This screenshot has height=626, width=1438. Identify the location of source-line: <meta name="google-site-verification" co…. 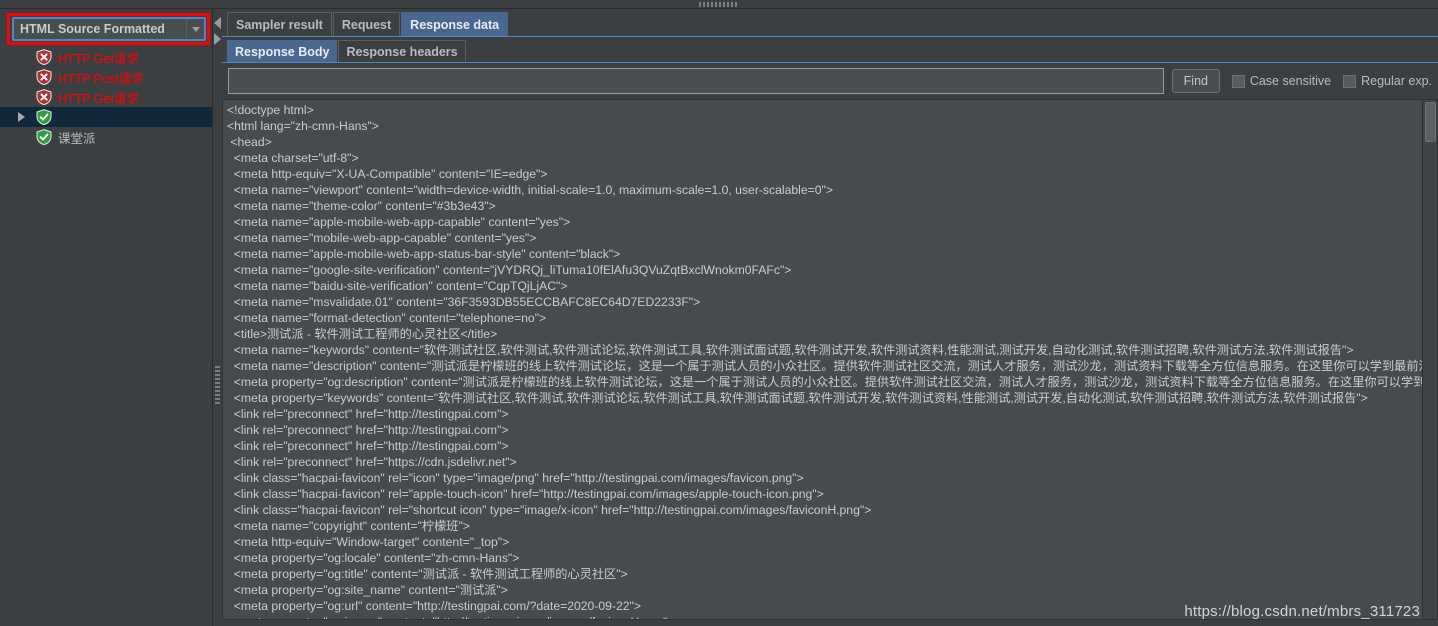
(509, 270).